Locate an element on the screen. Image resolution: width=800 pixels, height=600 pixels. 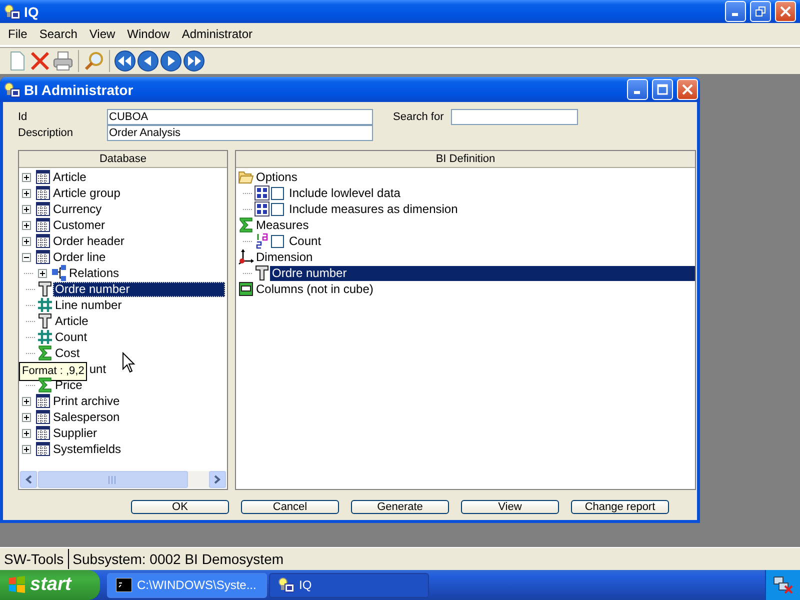
tree-item: Currency is located at coordinates (77, 209).